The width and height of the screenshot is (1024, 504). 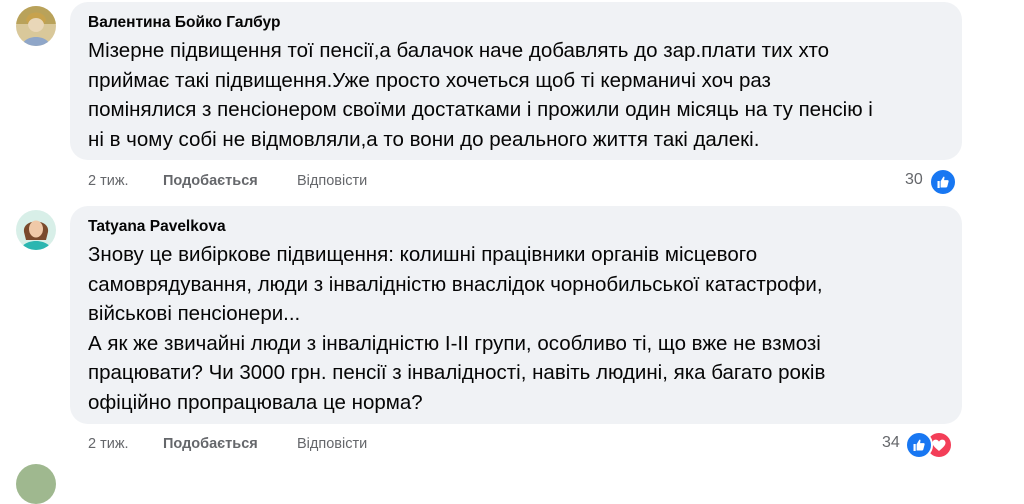 I want to click on reaction-count: 34, so click(x=891, y=442).